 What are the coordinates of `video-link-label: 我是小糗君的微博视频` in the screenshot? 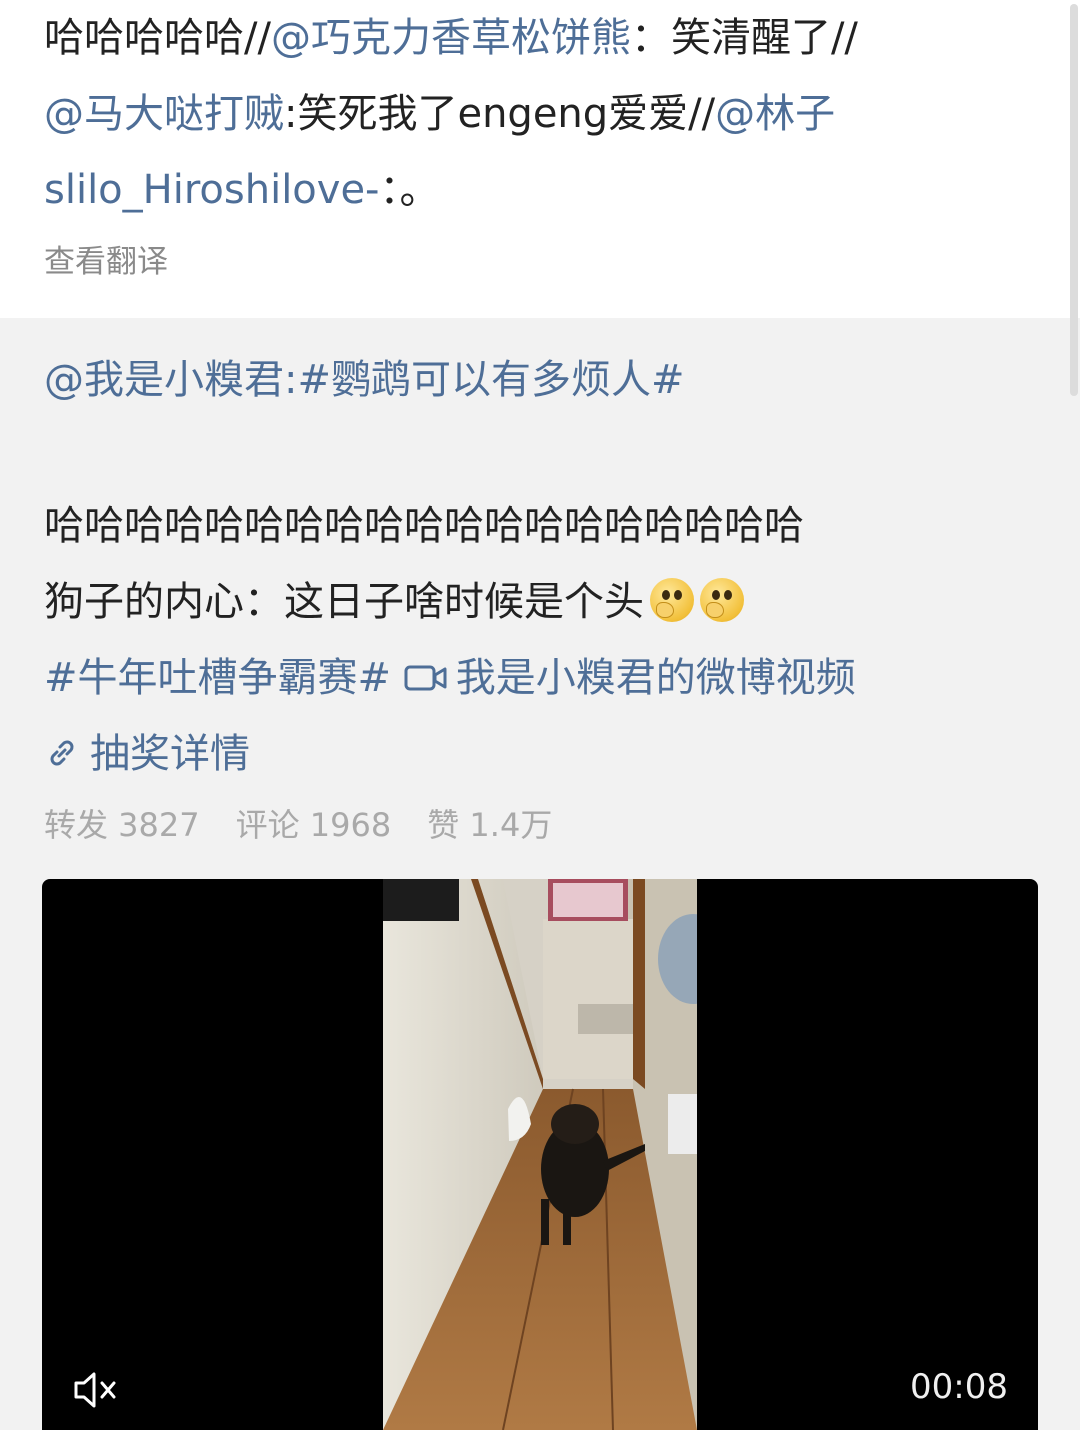 It's located at (655, 678).